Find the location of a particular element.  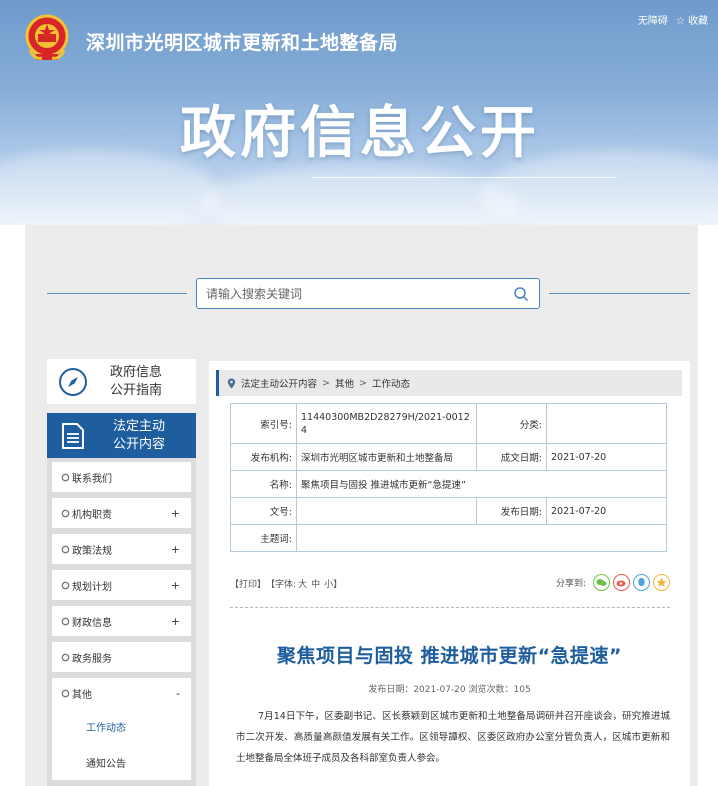

table-row: 索引号: 11440300MB2D28279H/2021-0012 4 分类: is located at coordinates (448, 423).